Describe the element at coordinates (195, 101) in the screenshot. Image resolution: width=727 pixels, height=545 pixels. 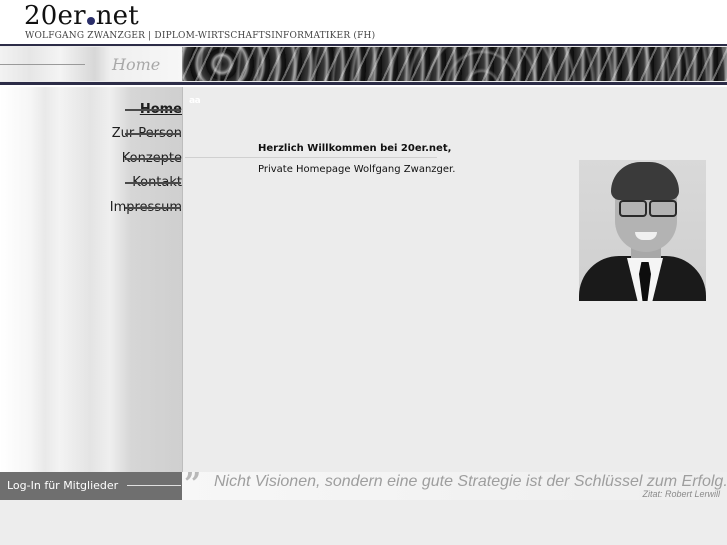
I see `content-marker: aa` at that location.